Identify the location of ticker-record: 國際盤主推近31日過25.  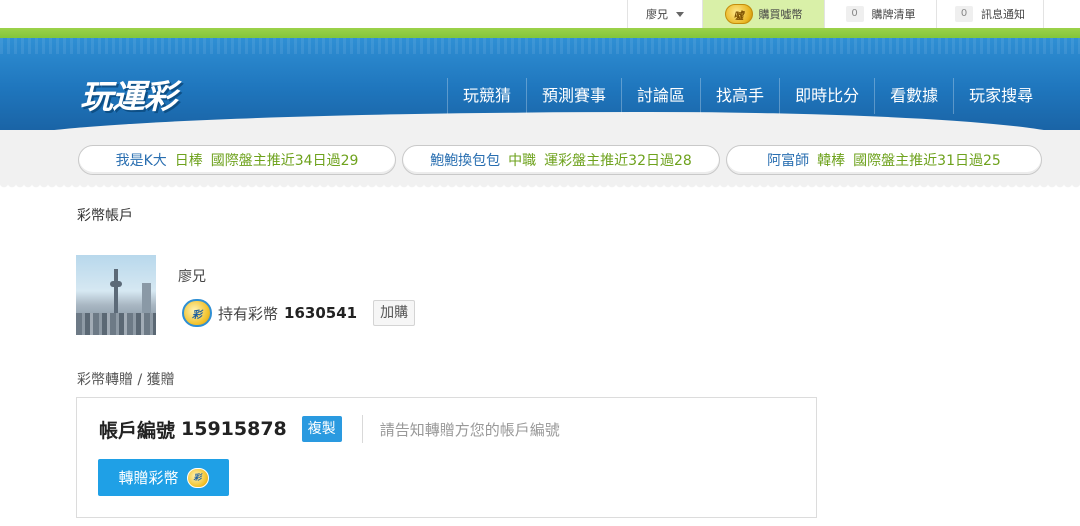
(927, 161).